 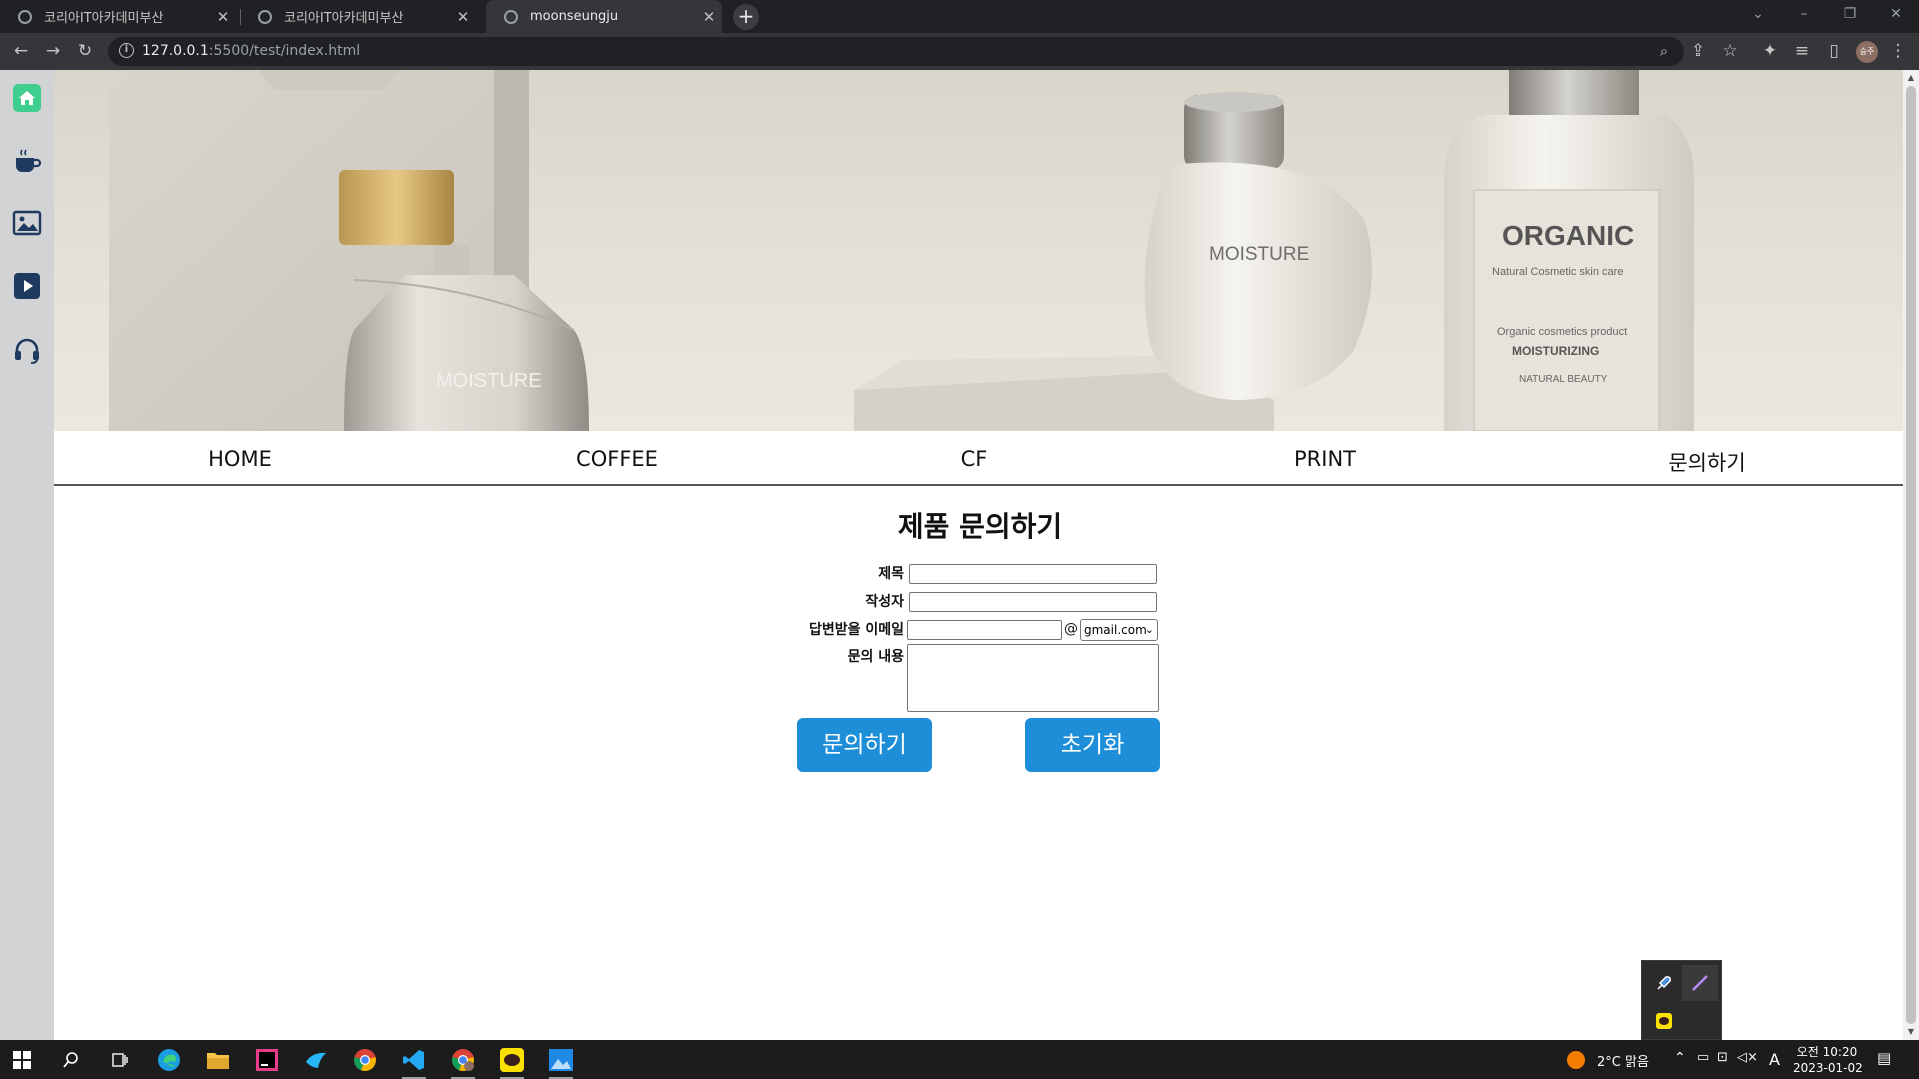 What do you see at coordinates (85, 52) in the screenshot?
I see `reload-icon: ↻` at bounding box center [85, 52].